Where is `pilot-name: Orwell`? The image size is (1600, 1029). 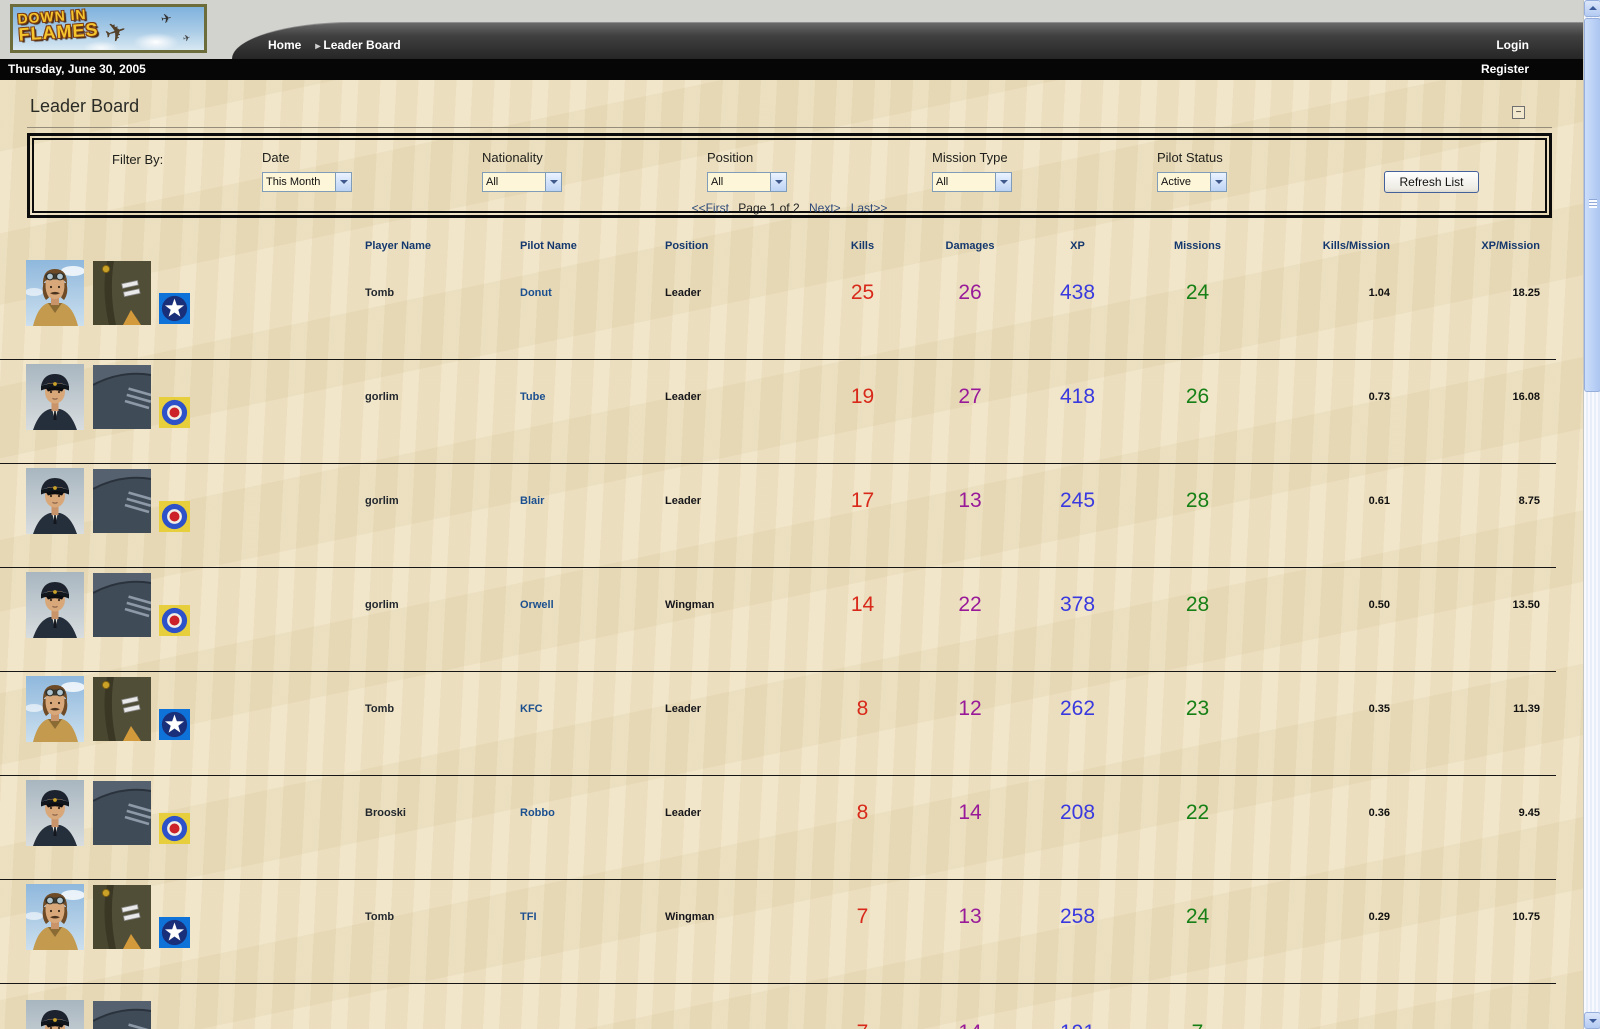
pilot-name: Orwell is located at coordinates (567, 605).